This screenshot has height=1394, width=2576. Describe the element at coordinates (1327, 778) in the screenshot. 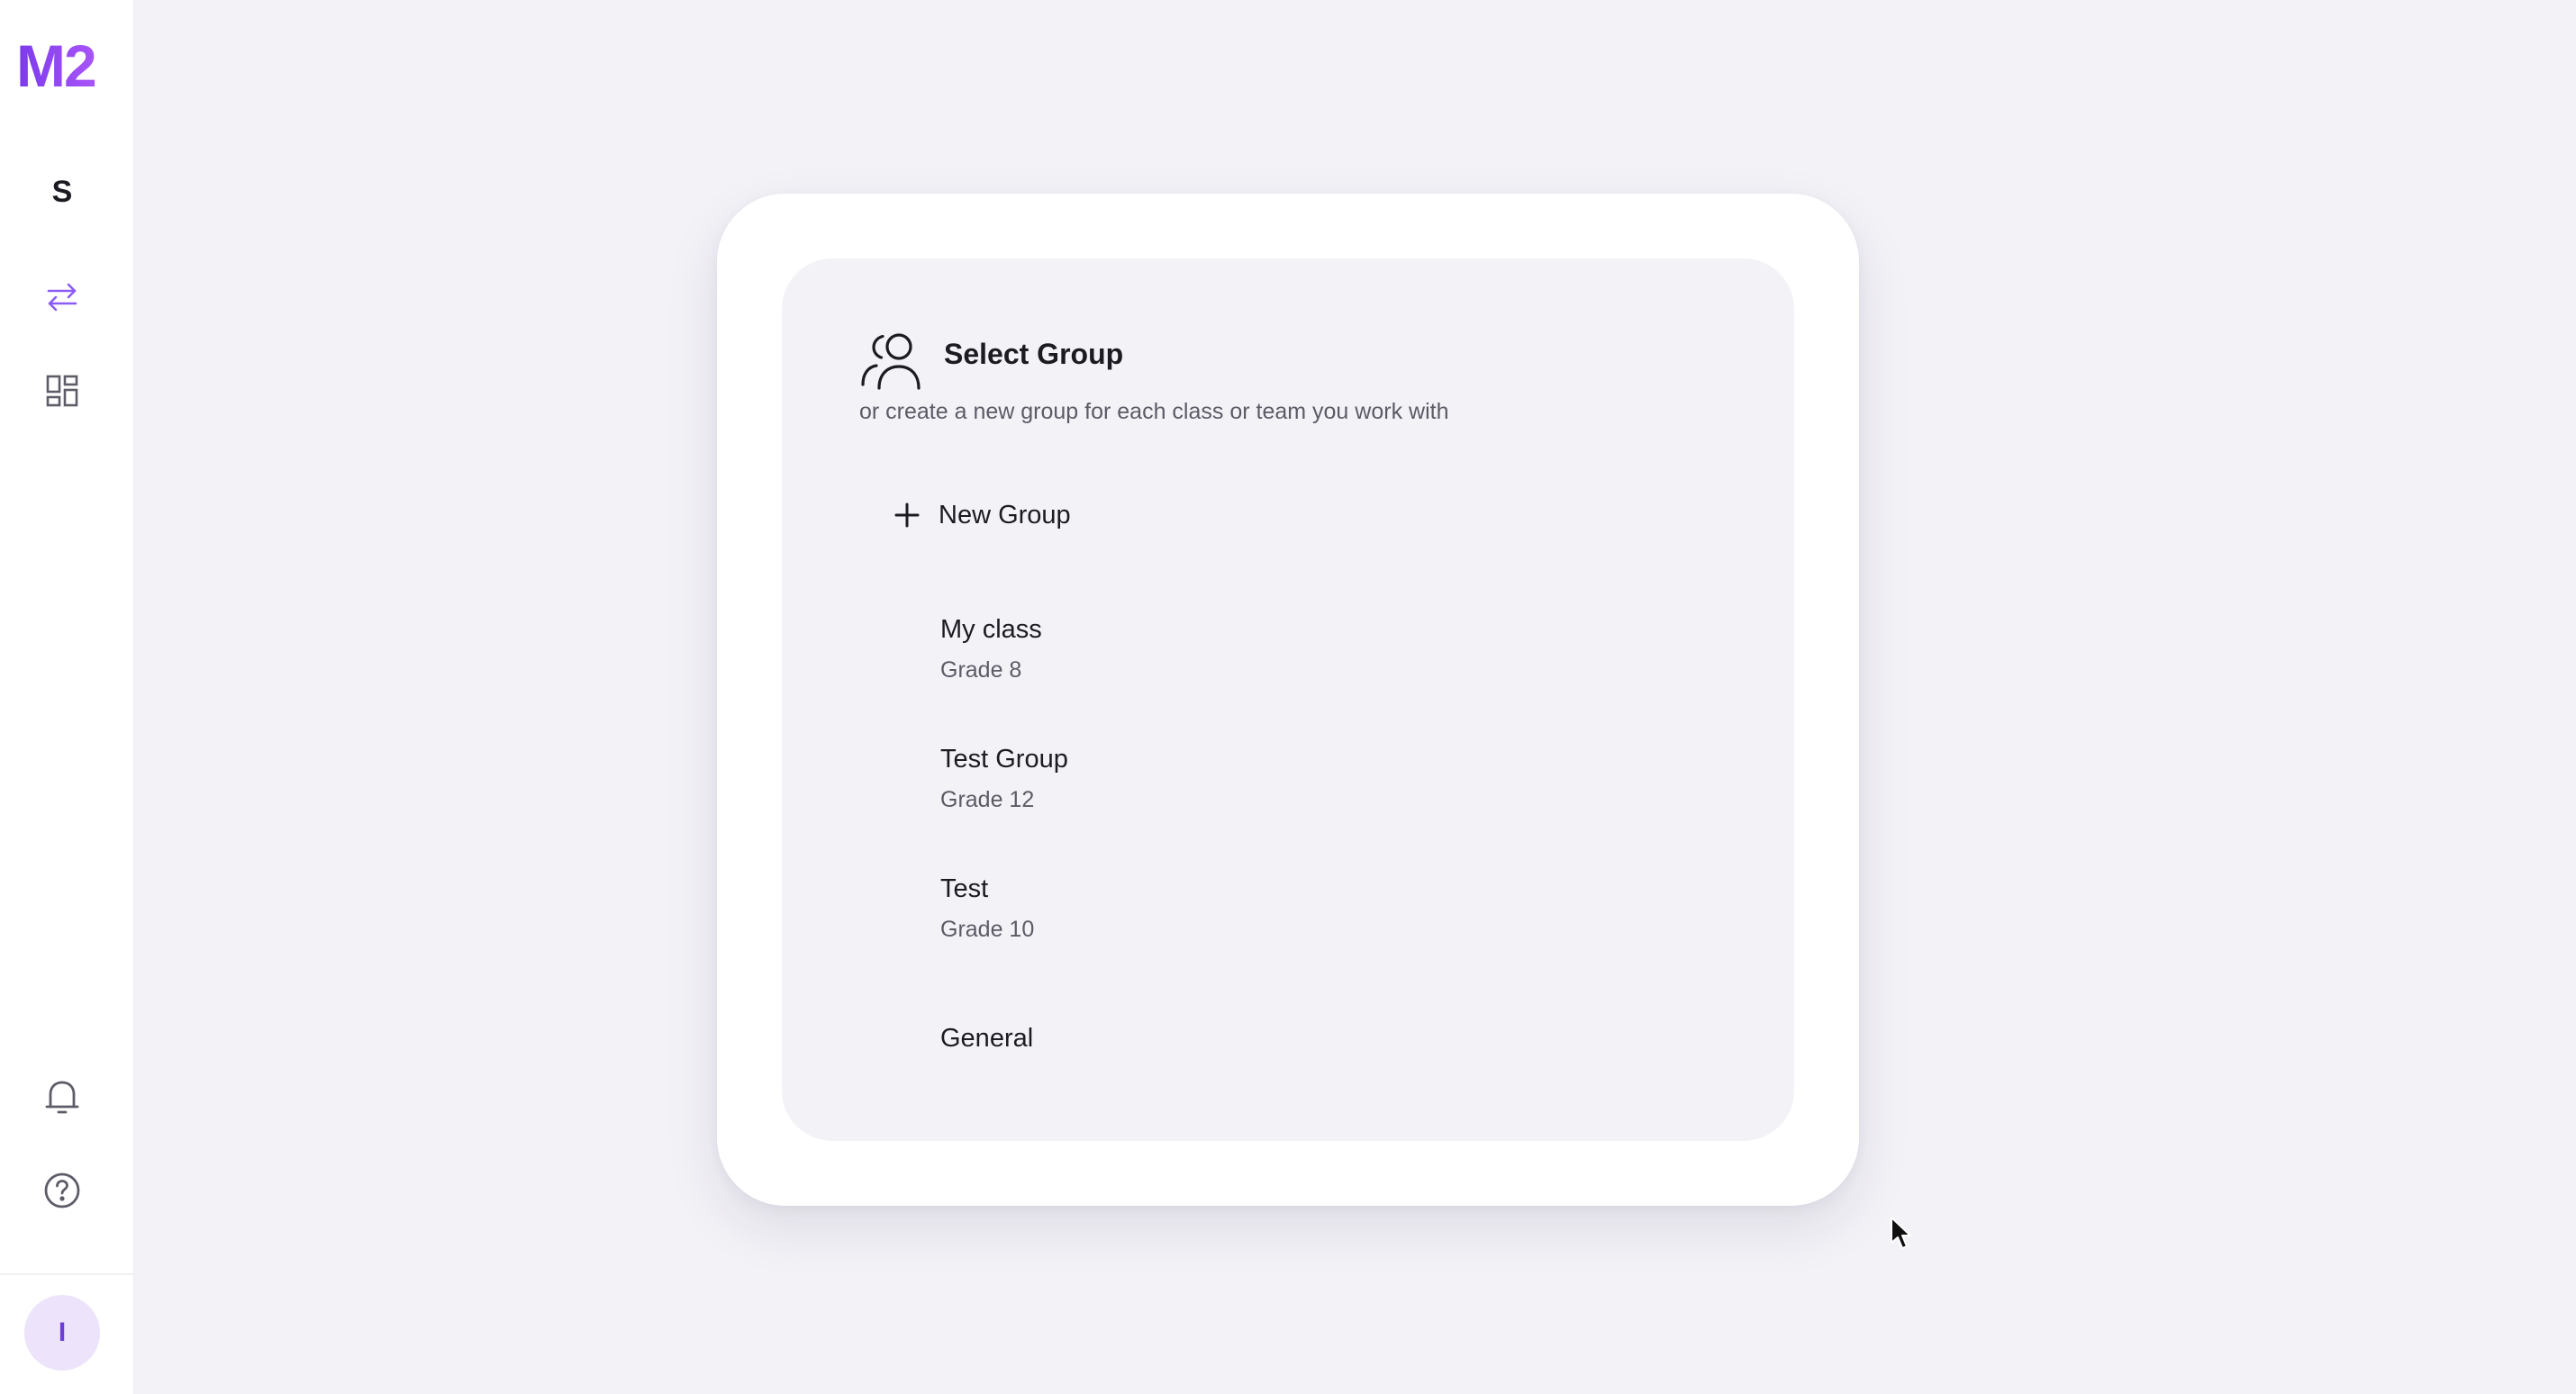

I see `group-item-test-group: Test Group Grade 12` at that location.